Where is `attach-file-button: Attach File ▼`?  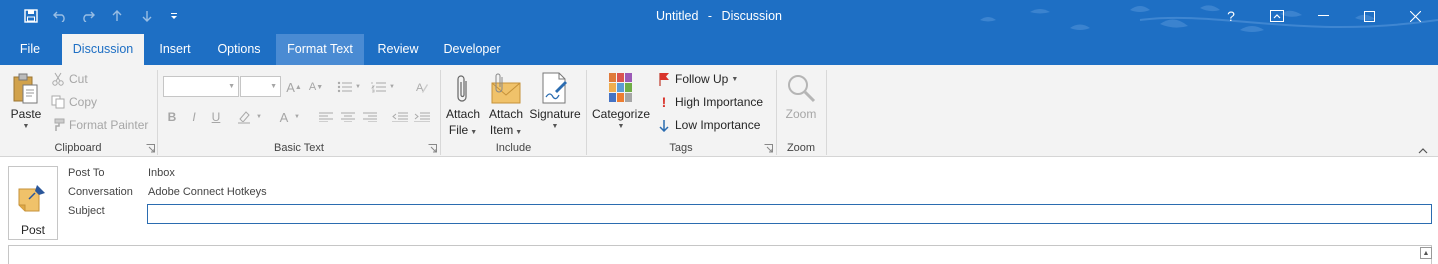 attach-file-button: Attach File ▼ is located at coordinates (463, 104).